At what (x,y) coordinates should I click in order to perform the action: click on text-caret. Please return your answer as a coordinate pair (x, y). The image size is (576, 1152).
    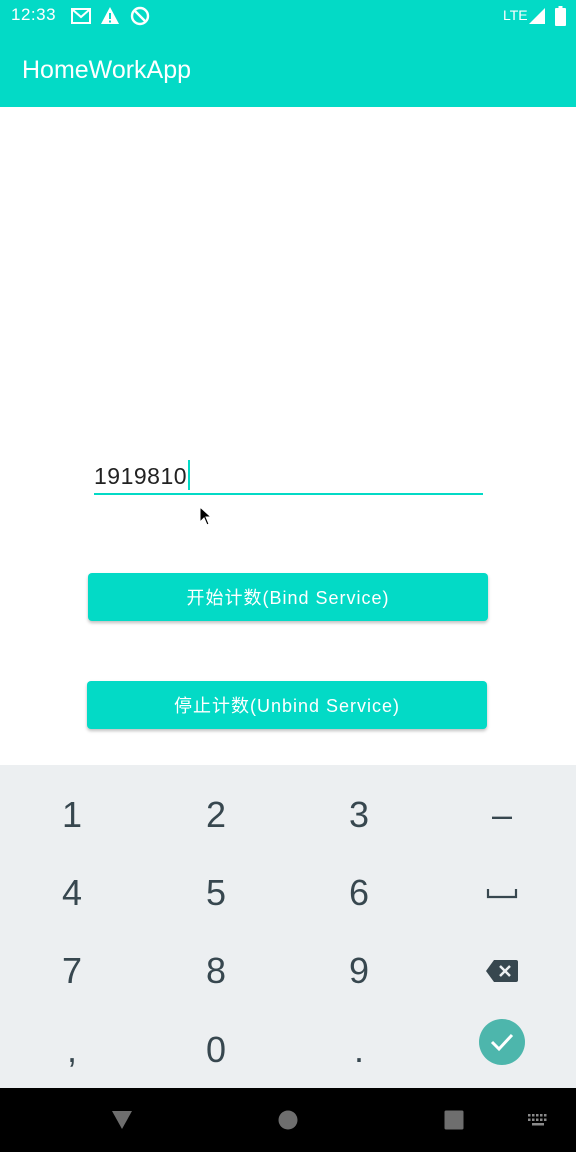
    Looking at the image, I should click on (189, 475).